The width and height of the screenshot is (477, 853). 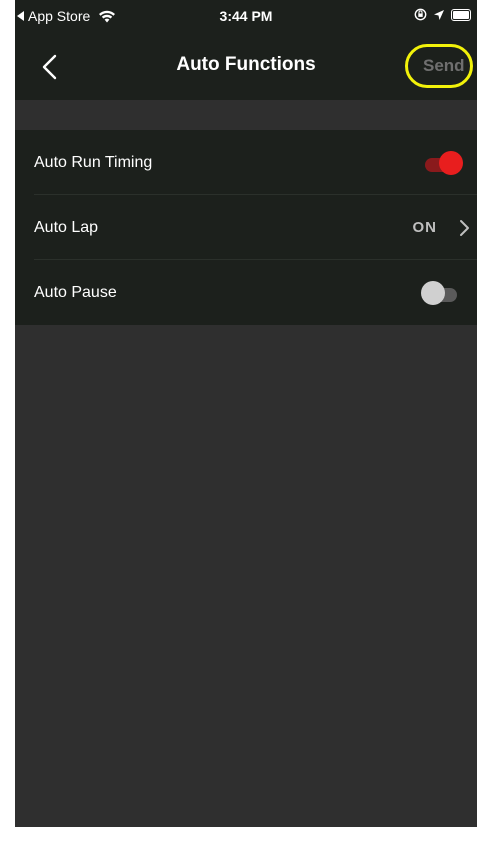 I want to click on send-button-area: Send, so click(x=441, y=67).